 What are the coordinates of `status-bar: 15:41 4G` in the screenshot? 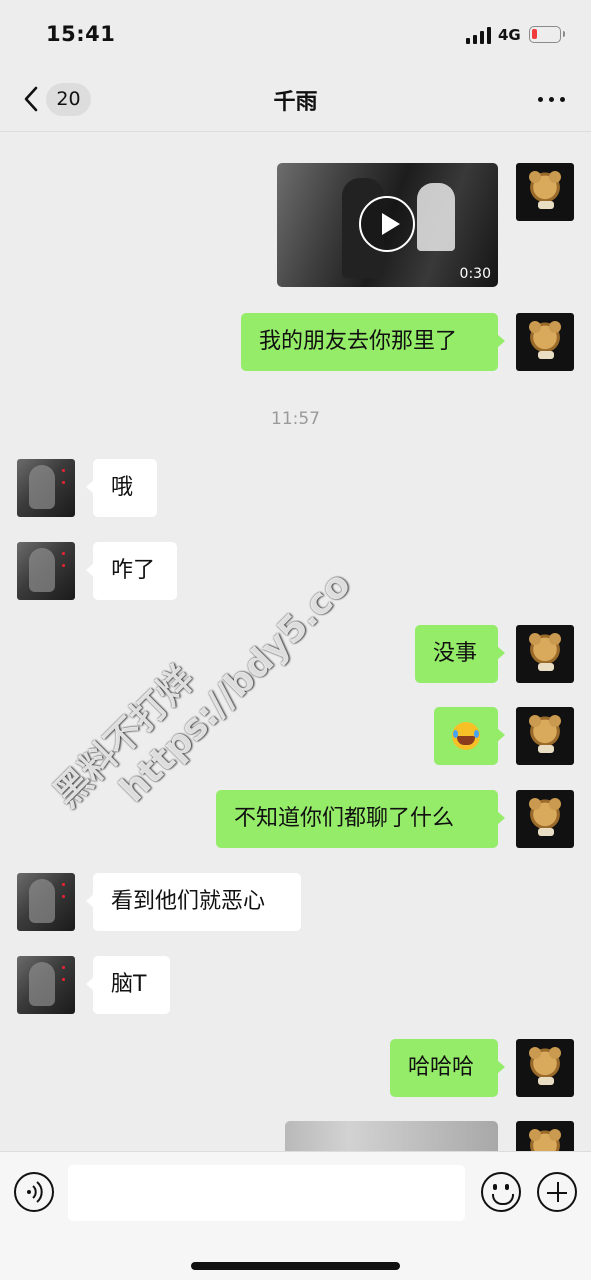 It's located at (295, 33).